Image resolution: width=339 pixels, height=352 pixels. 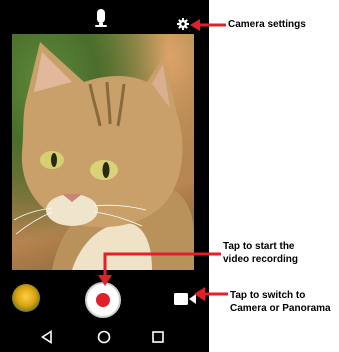 What do you see at coordinates (47, 337) in the screenshot?
I see `back-triangle-icon` at bounding box center [47, 337].